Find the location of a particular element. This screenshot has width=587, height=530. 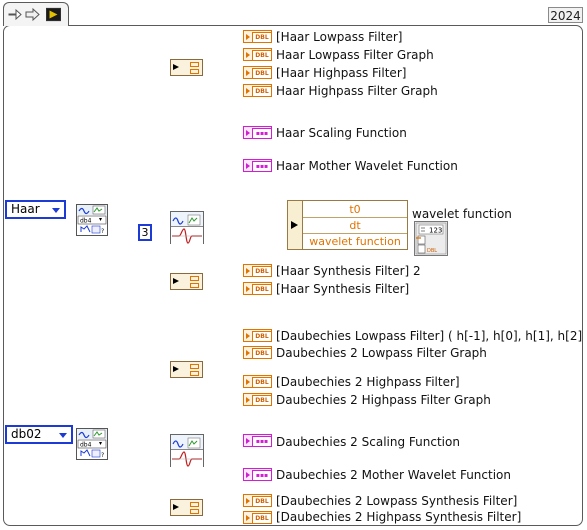

haar-coefficients-vi: db4 ? is located at coordinates (92, 220).